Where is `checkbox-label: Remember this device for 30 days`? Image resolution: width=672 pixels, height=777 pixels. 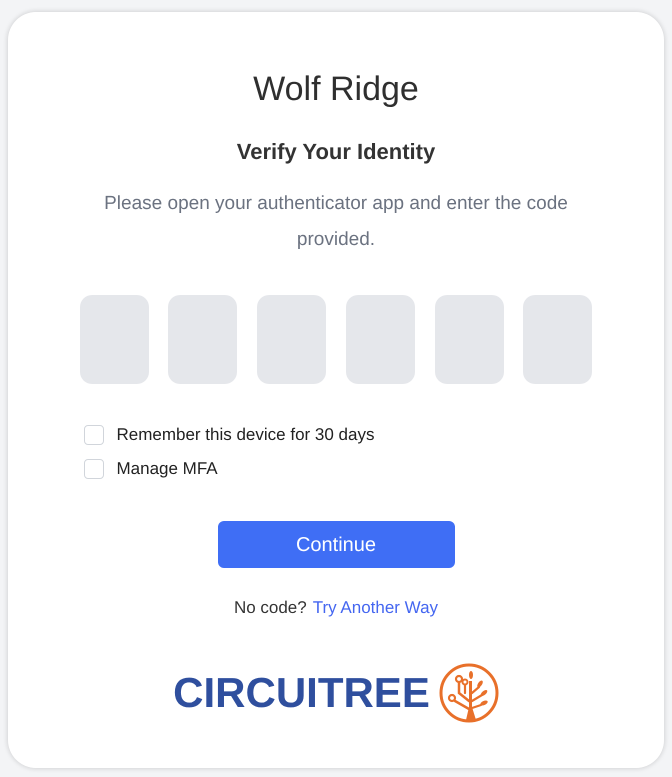
checkbox-label: Remember this device for 30 days is located at coordinates (245, 435).